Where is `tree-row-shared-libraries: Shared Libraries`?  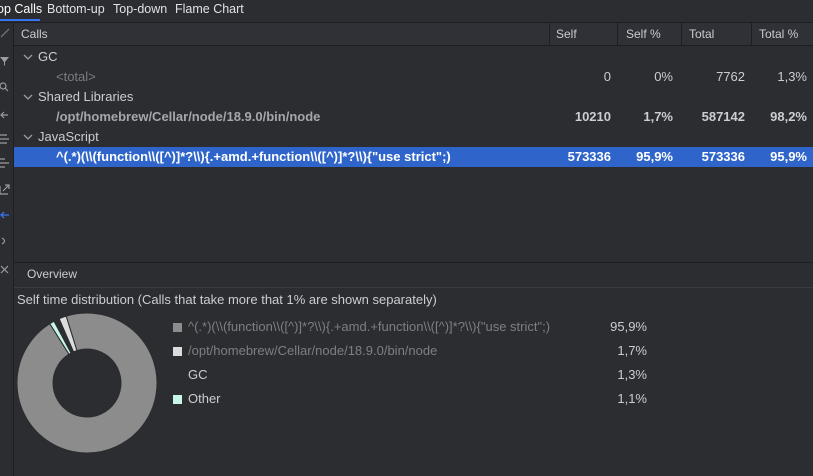
tree-row-shared-libraries: Shared Libraries is located at coordinates (413, 97).